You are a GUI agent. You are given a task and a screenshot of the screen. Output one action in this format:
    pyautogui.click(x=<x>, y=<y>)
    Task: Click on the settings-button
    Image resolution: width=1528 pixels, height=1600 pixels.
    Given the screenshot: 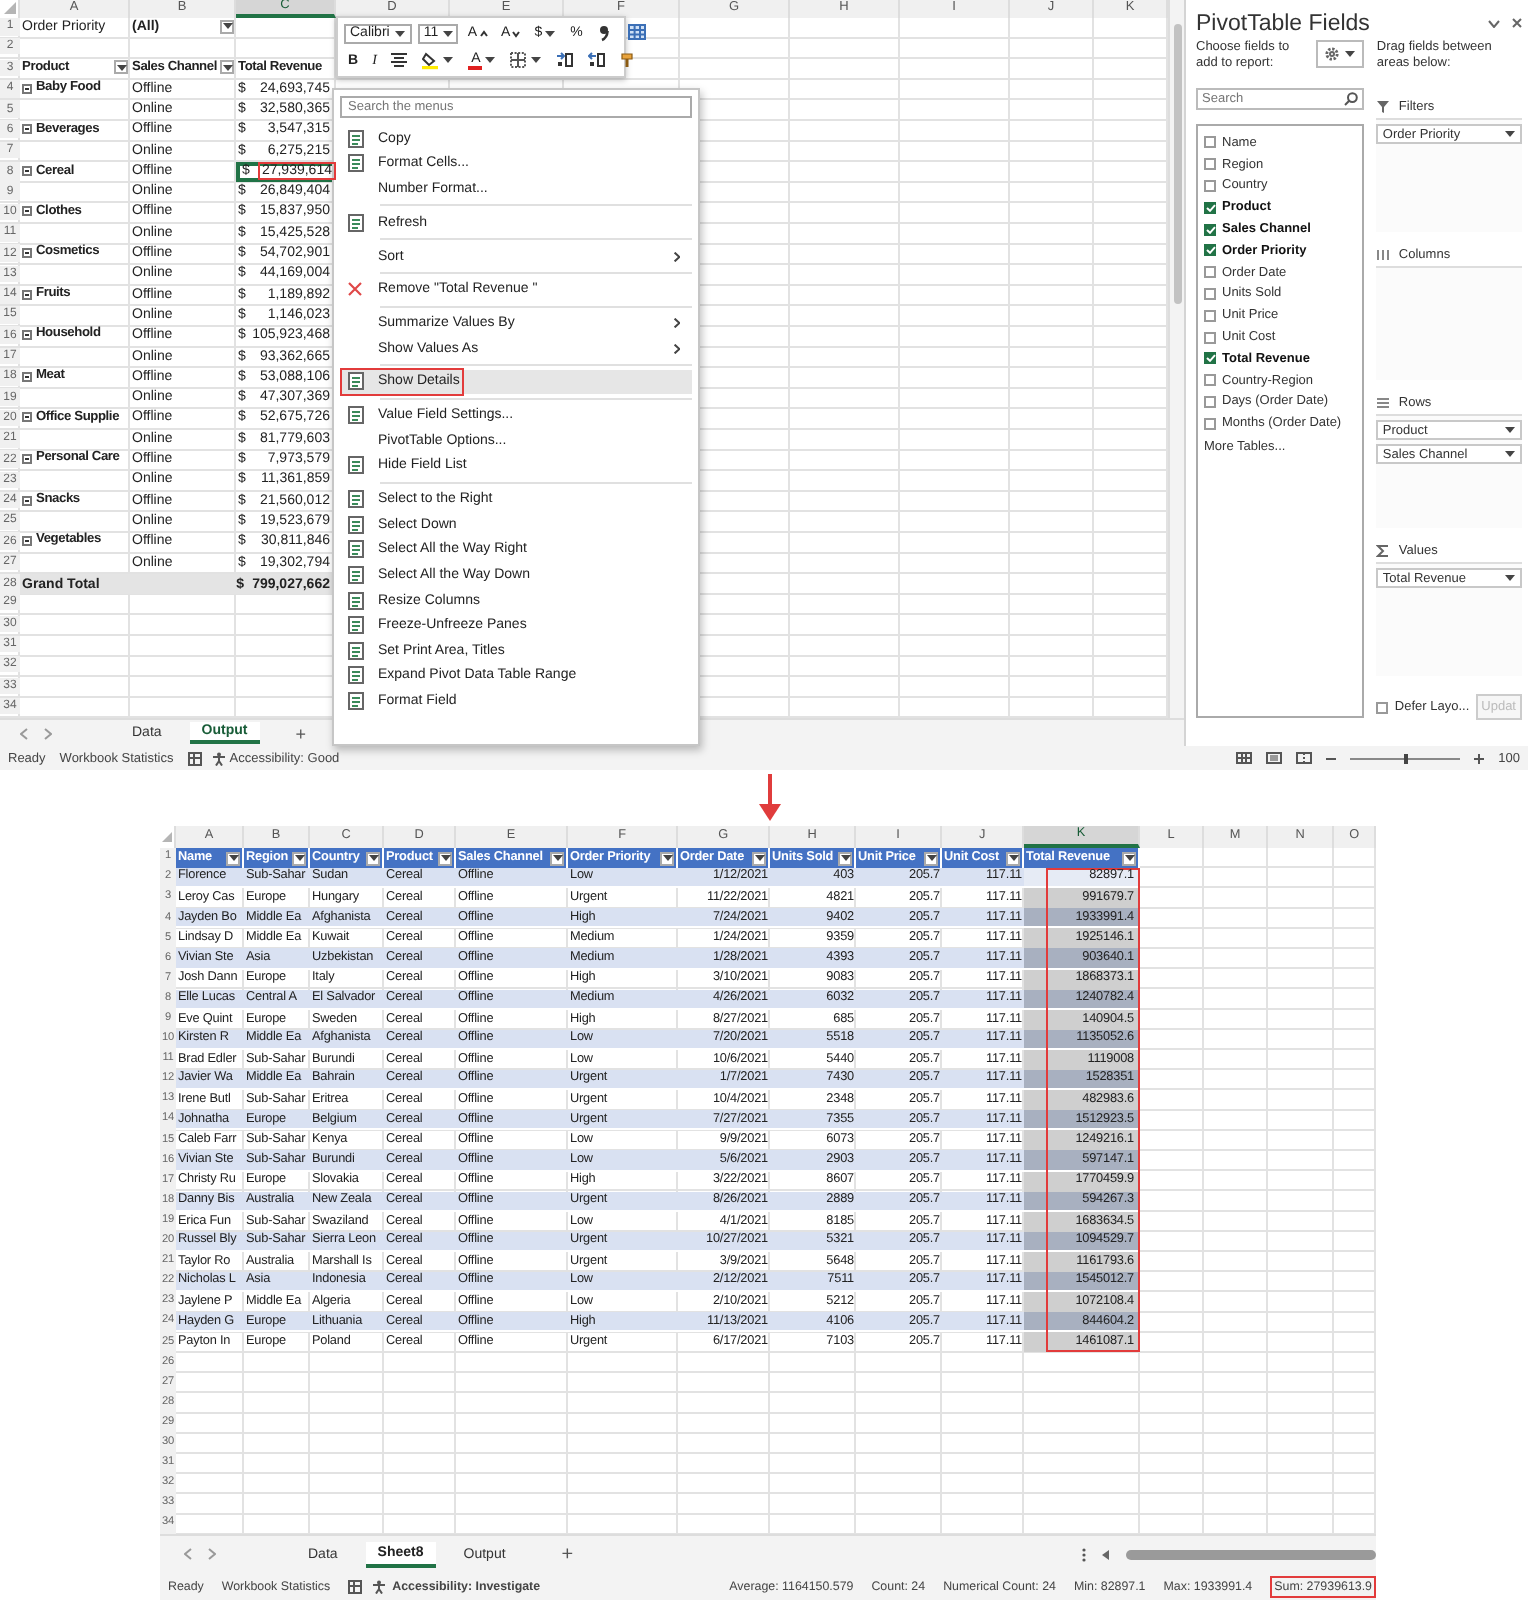 What is the action you would take?
    pyautogui.click(x=1340, y=54)
    